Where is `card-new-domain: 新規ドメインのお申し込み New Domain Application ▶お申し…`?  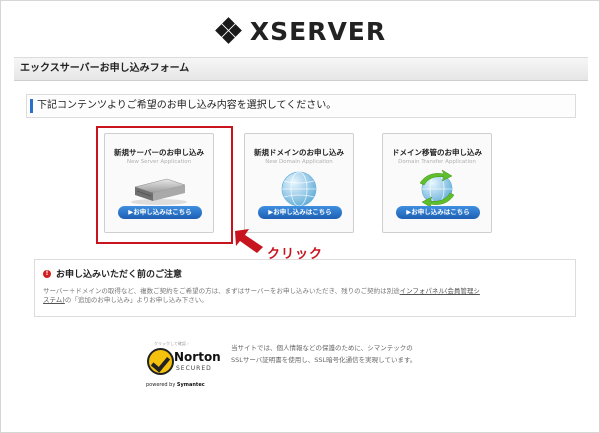
card-new-domain: 新規ドメインのお申し込み New Domain Application ▶お申し… is located at coordinates (299, 183).